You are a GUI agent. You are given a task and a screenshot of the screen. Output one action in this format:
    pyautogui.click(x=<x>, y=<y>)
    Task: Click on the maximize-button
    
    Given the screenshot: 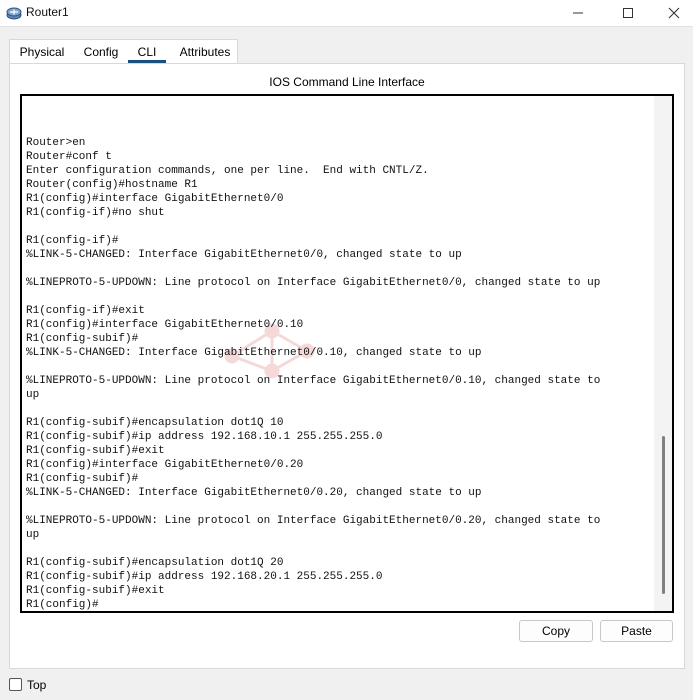 What is the action you would take?
    pyautogui.click(x=628, y=13)
    